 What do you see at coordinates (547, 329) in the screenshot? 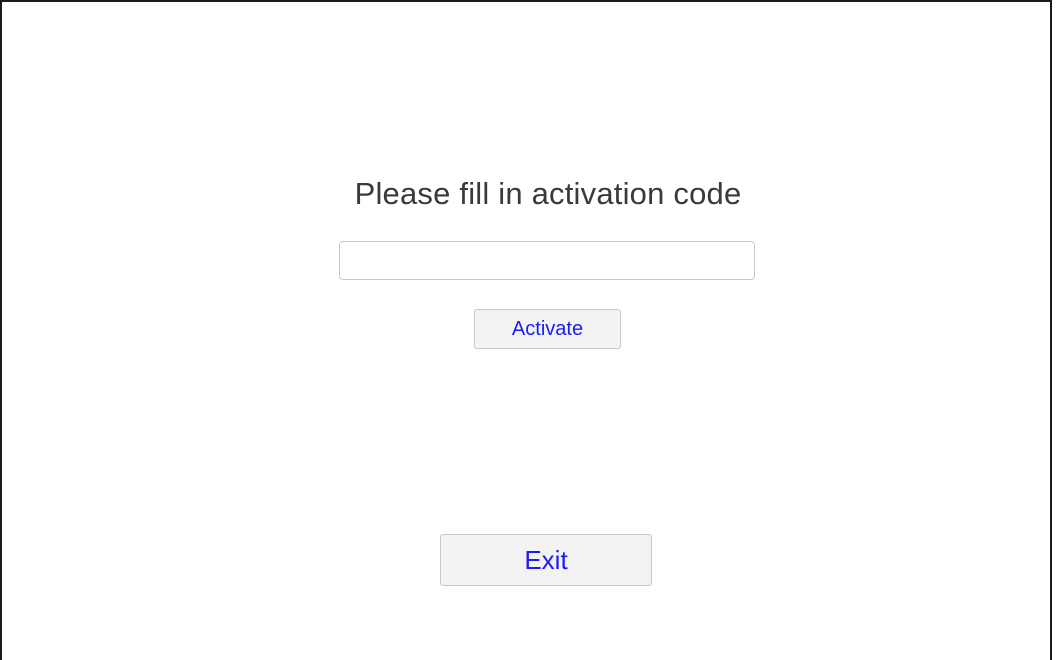
I see `activate-button: Activate` at bounding box center [547, 329].